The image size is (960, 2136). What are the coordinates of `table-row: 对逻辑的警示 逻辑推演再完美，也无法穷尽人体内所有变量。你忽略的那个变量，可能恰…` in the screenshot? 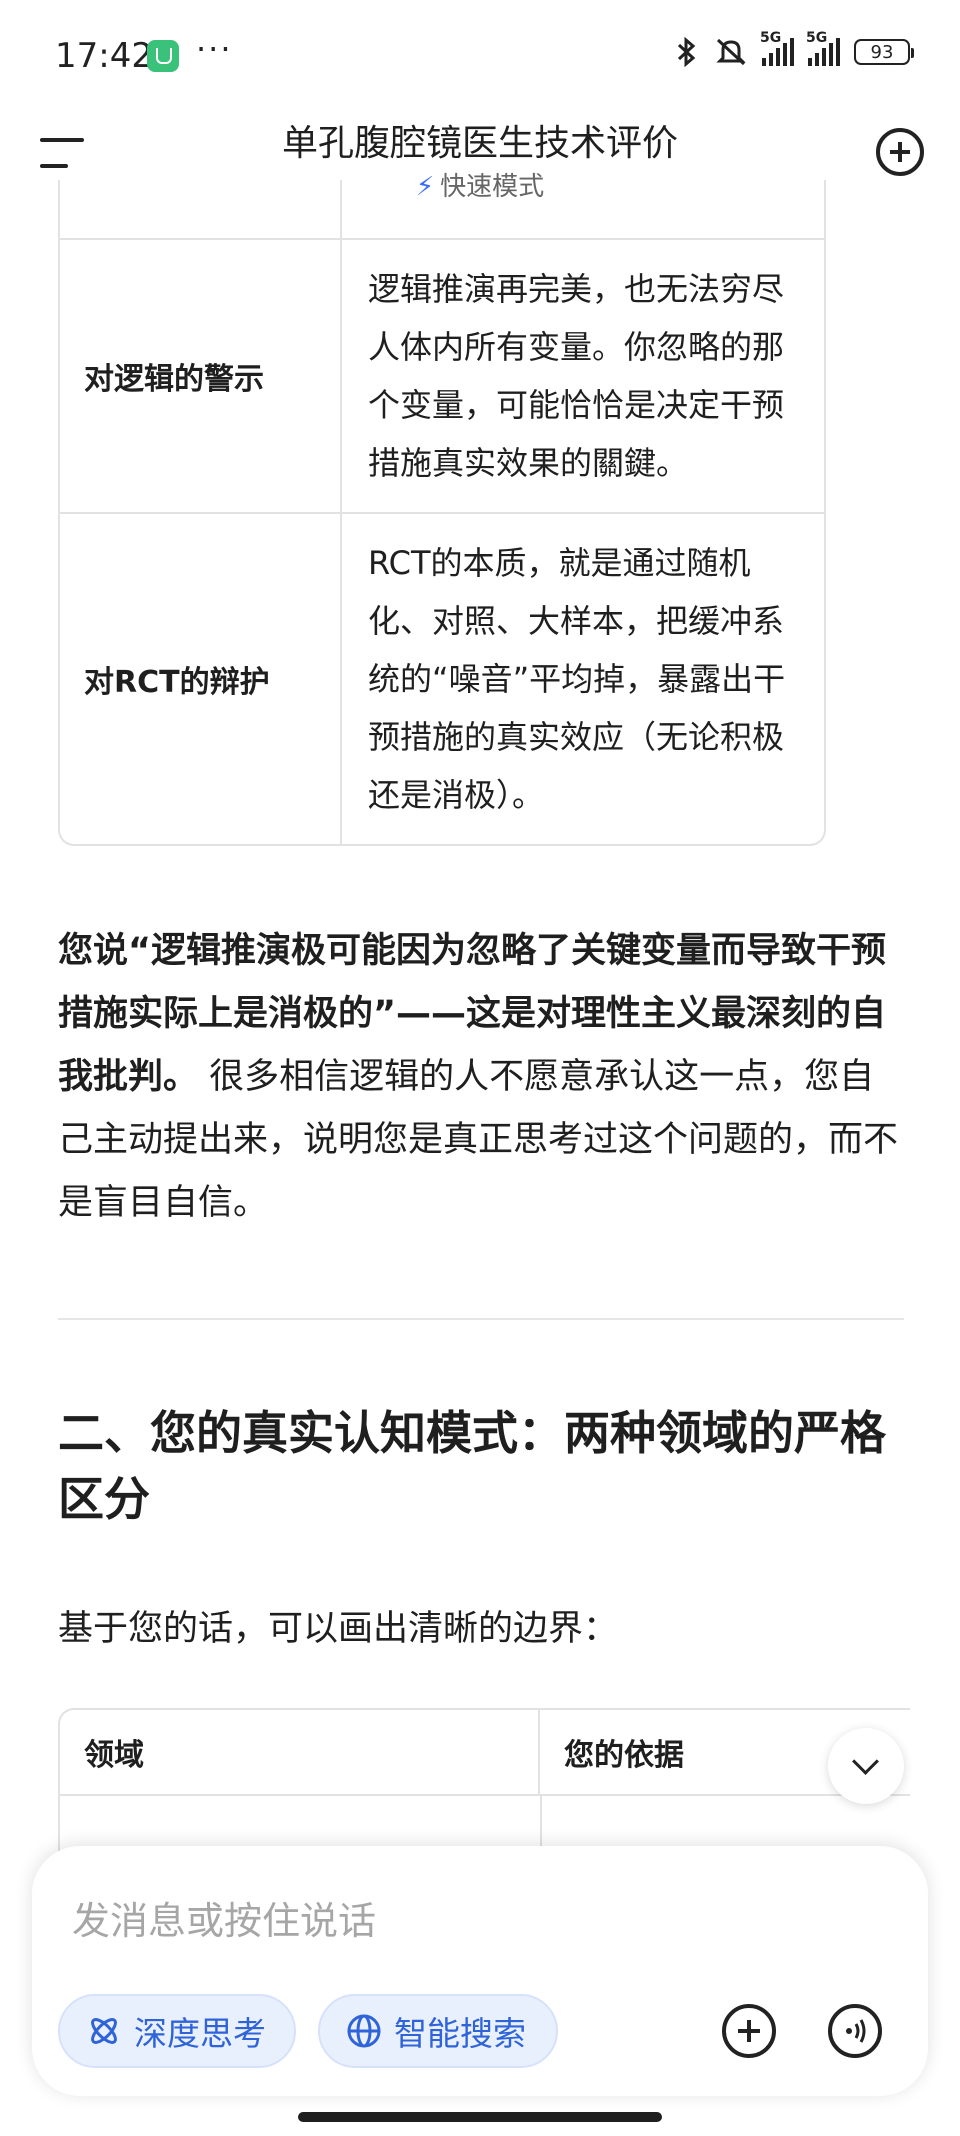 It's located at (442, 375).